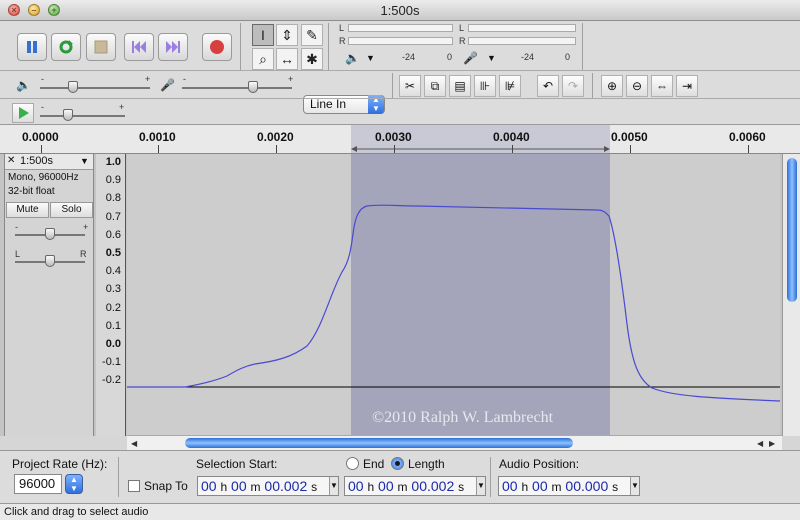 The height and width of the screenshot is (520, 800). I want to click on playback-volume-slider, so click(95, 88).